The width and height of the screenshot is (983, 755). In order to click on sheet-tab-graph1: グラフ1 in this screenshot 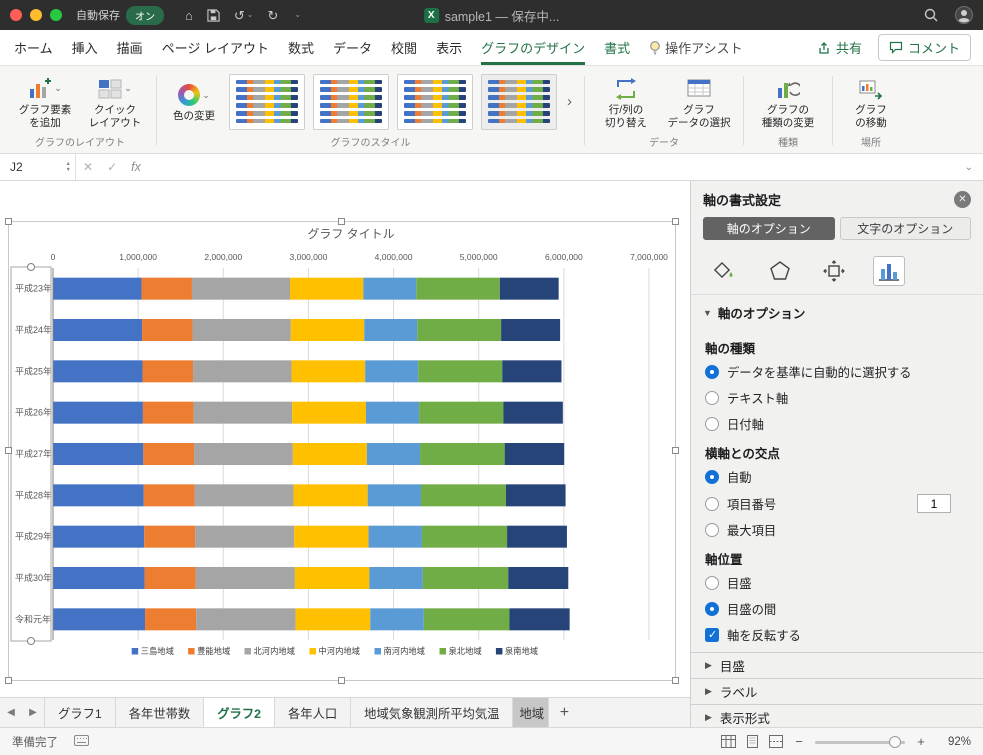, I will do `click(80, 712)`.